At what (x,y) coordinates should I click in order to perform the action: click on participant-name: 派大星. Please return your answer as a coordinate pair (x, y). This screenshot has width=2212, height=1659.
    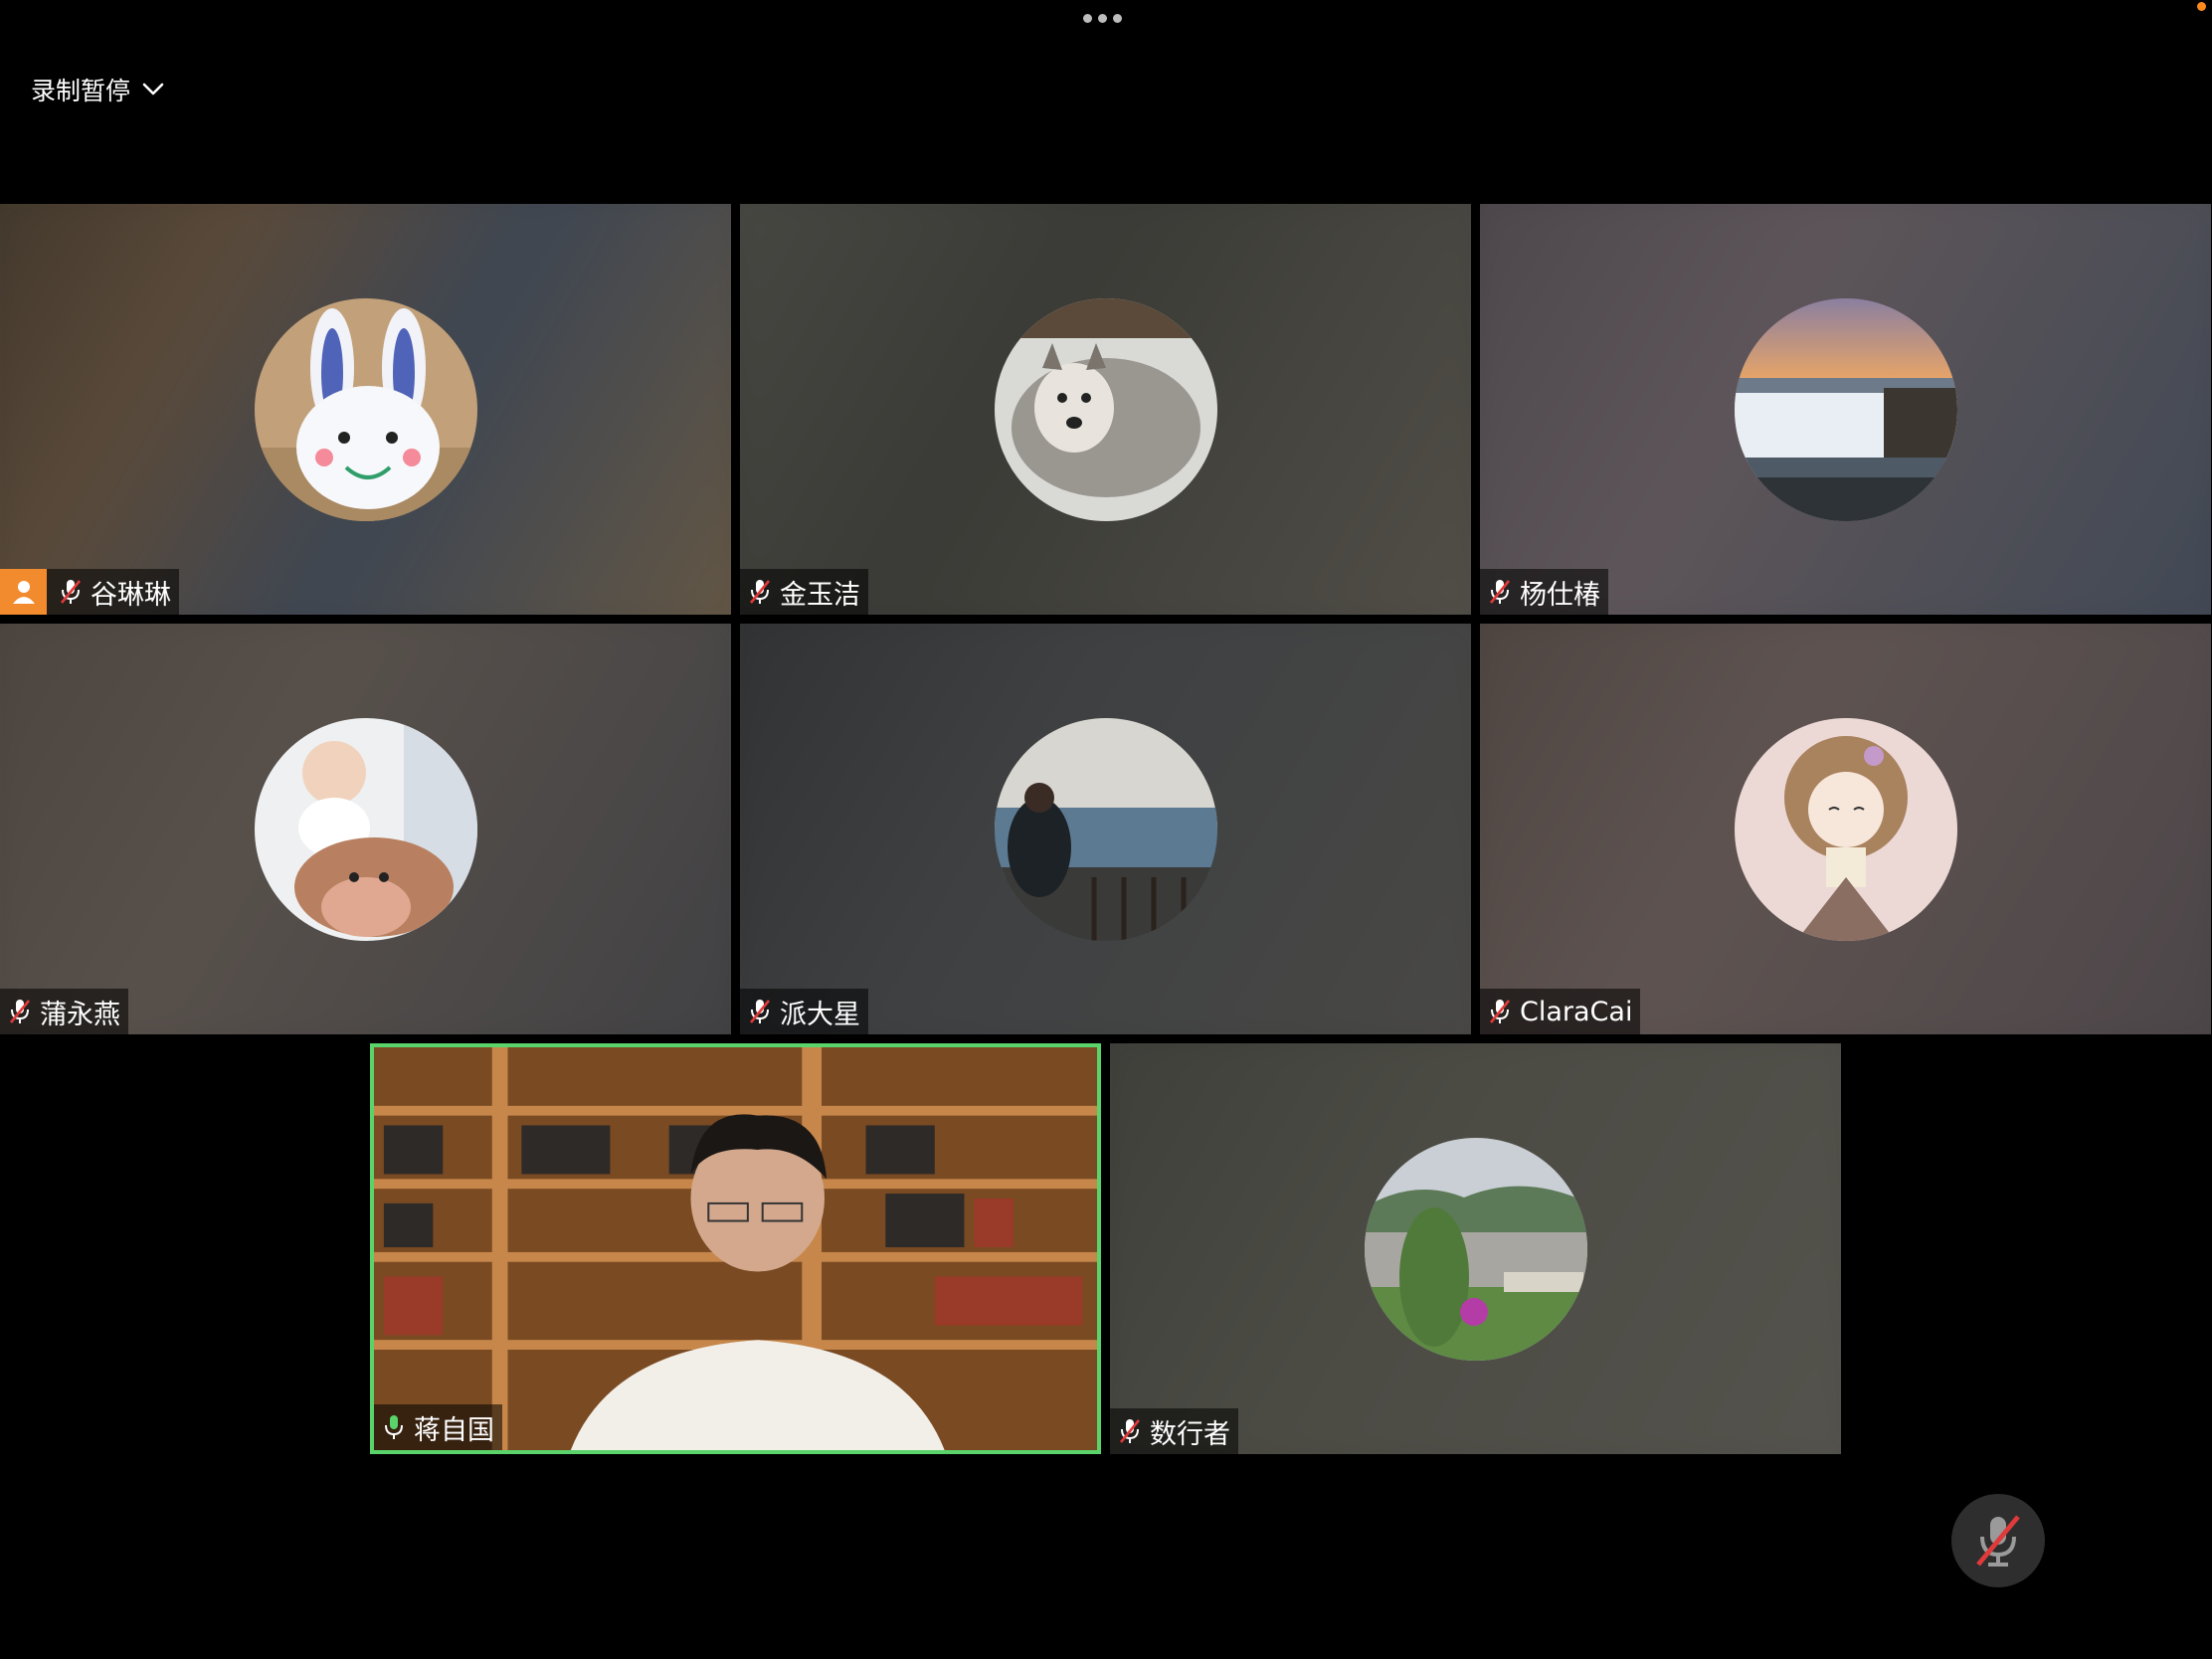
    Looking at the image, I should click on (820, 1014).